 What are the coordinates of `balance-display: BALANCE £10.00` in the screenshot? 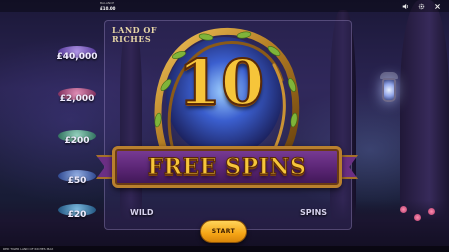 It's located at (107, 6).